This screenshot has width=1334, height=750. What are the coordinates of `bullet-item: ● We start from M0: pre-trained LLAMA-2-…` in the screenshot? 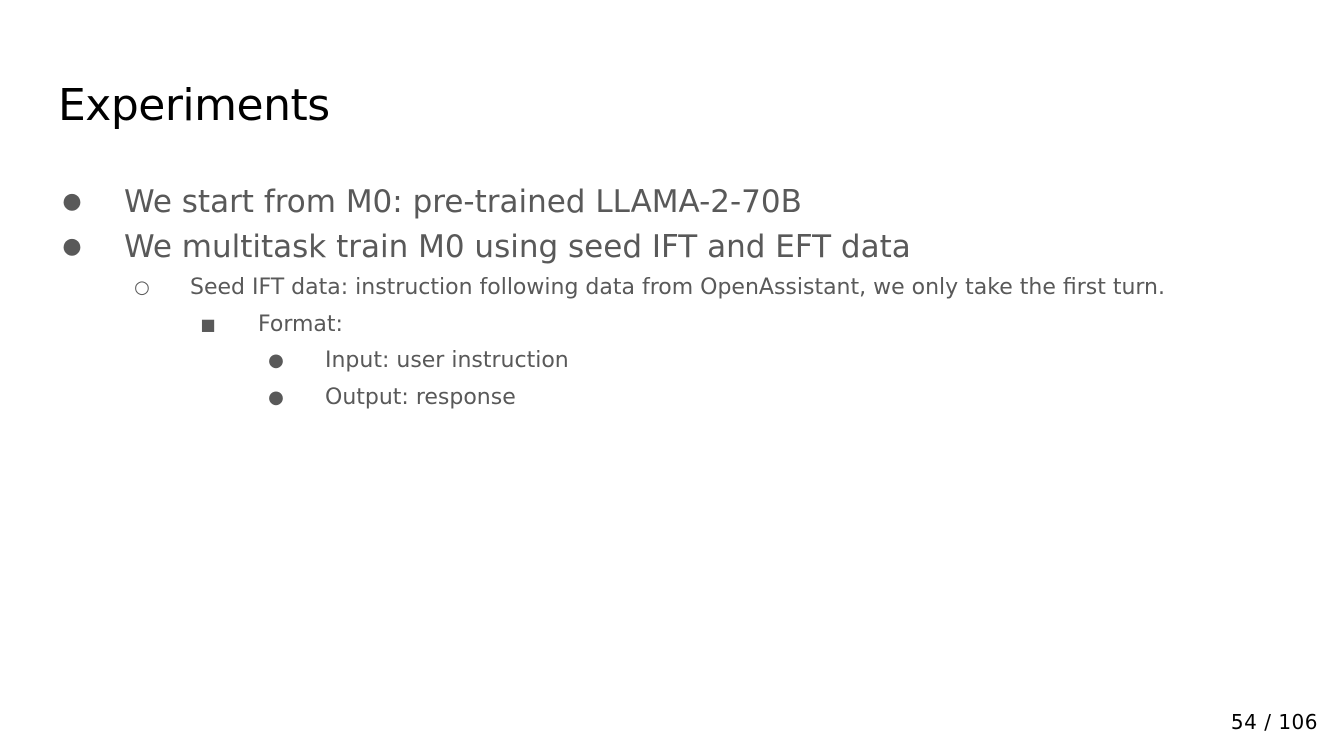 It's located at (432, 202).